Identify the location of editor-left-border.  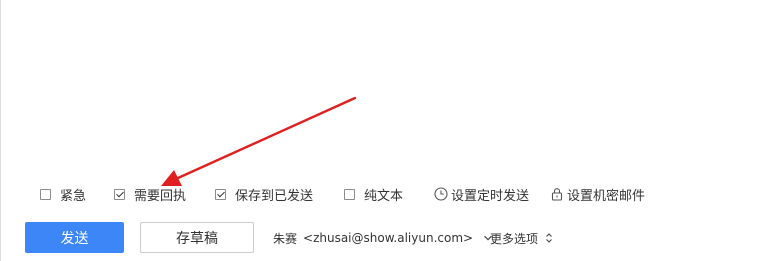
(0, 130).